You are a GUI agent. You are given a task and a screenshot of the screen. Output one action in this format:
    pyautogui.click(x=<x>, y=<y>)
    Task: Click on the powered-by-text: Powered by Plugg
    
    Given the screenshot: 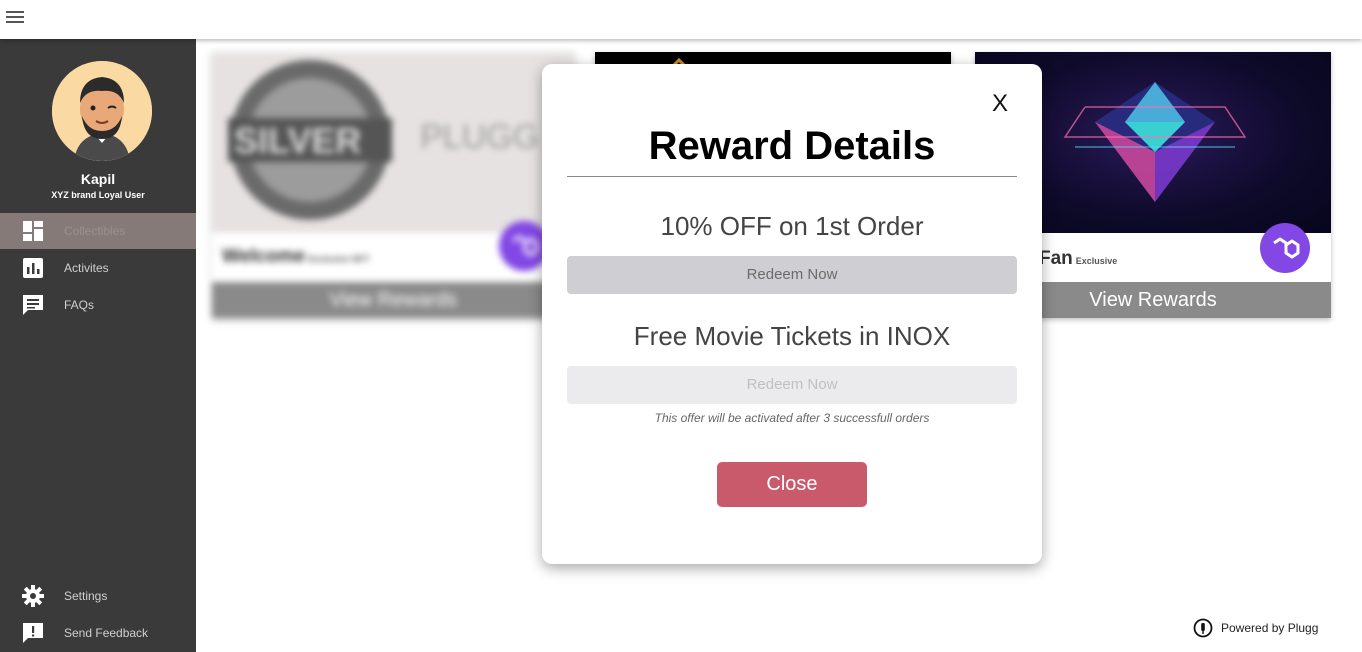 What is the action you would take?
    pyautogui.click(x=1270, y=628)
    